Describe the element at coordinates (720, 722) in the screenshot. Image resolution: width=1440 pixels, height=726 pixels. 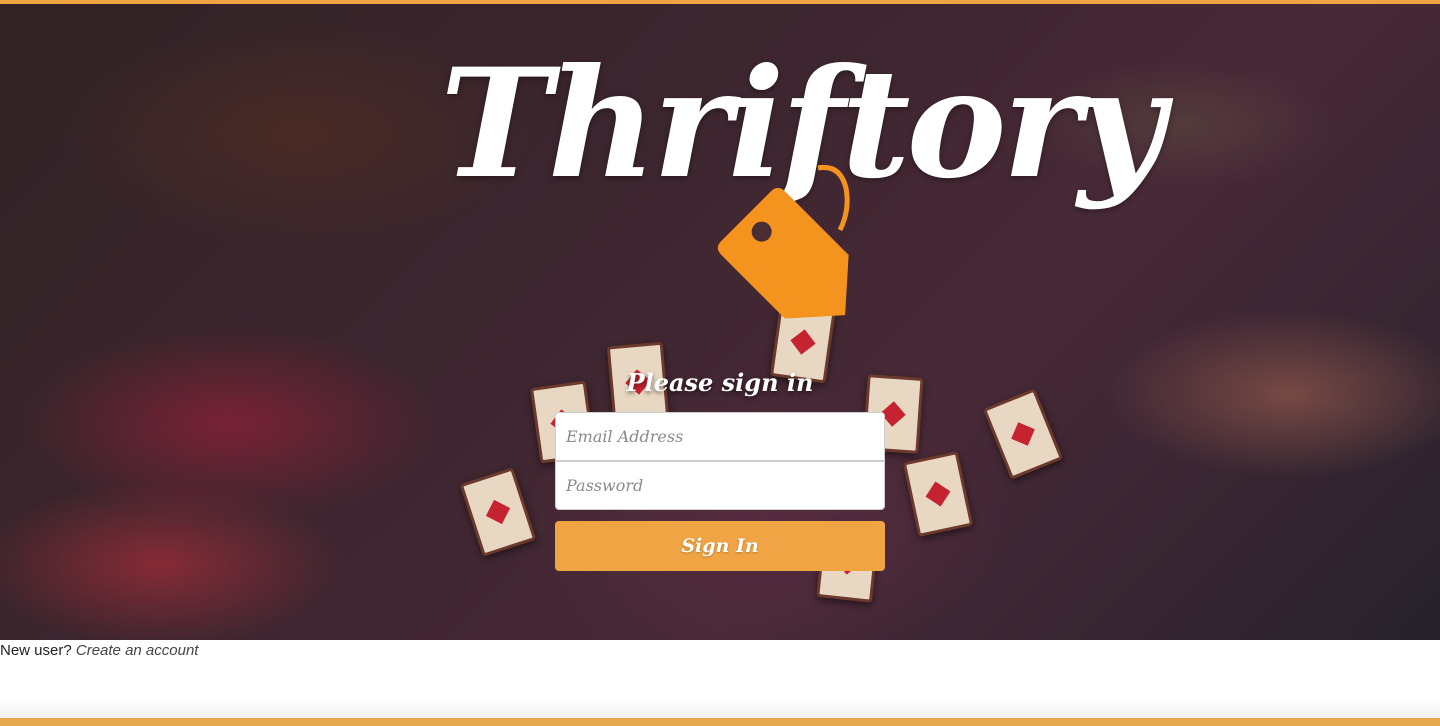
I see `bottom-accent-bar` at that location.